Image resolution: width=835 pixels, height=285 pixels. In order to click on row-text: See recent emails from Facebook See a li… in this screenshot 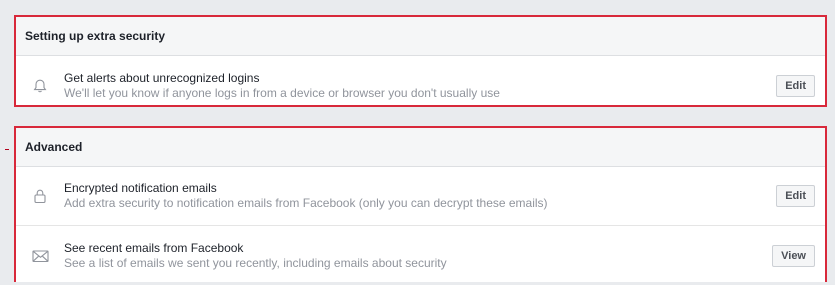, I will do `click(444, 256)`.